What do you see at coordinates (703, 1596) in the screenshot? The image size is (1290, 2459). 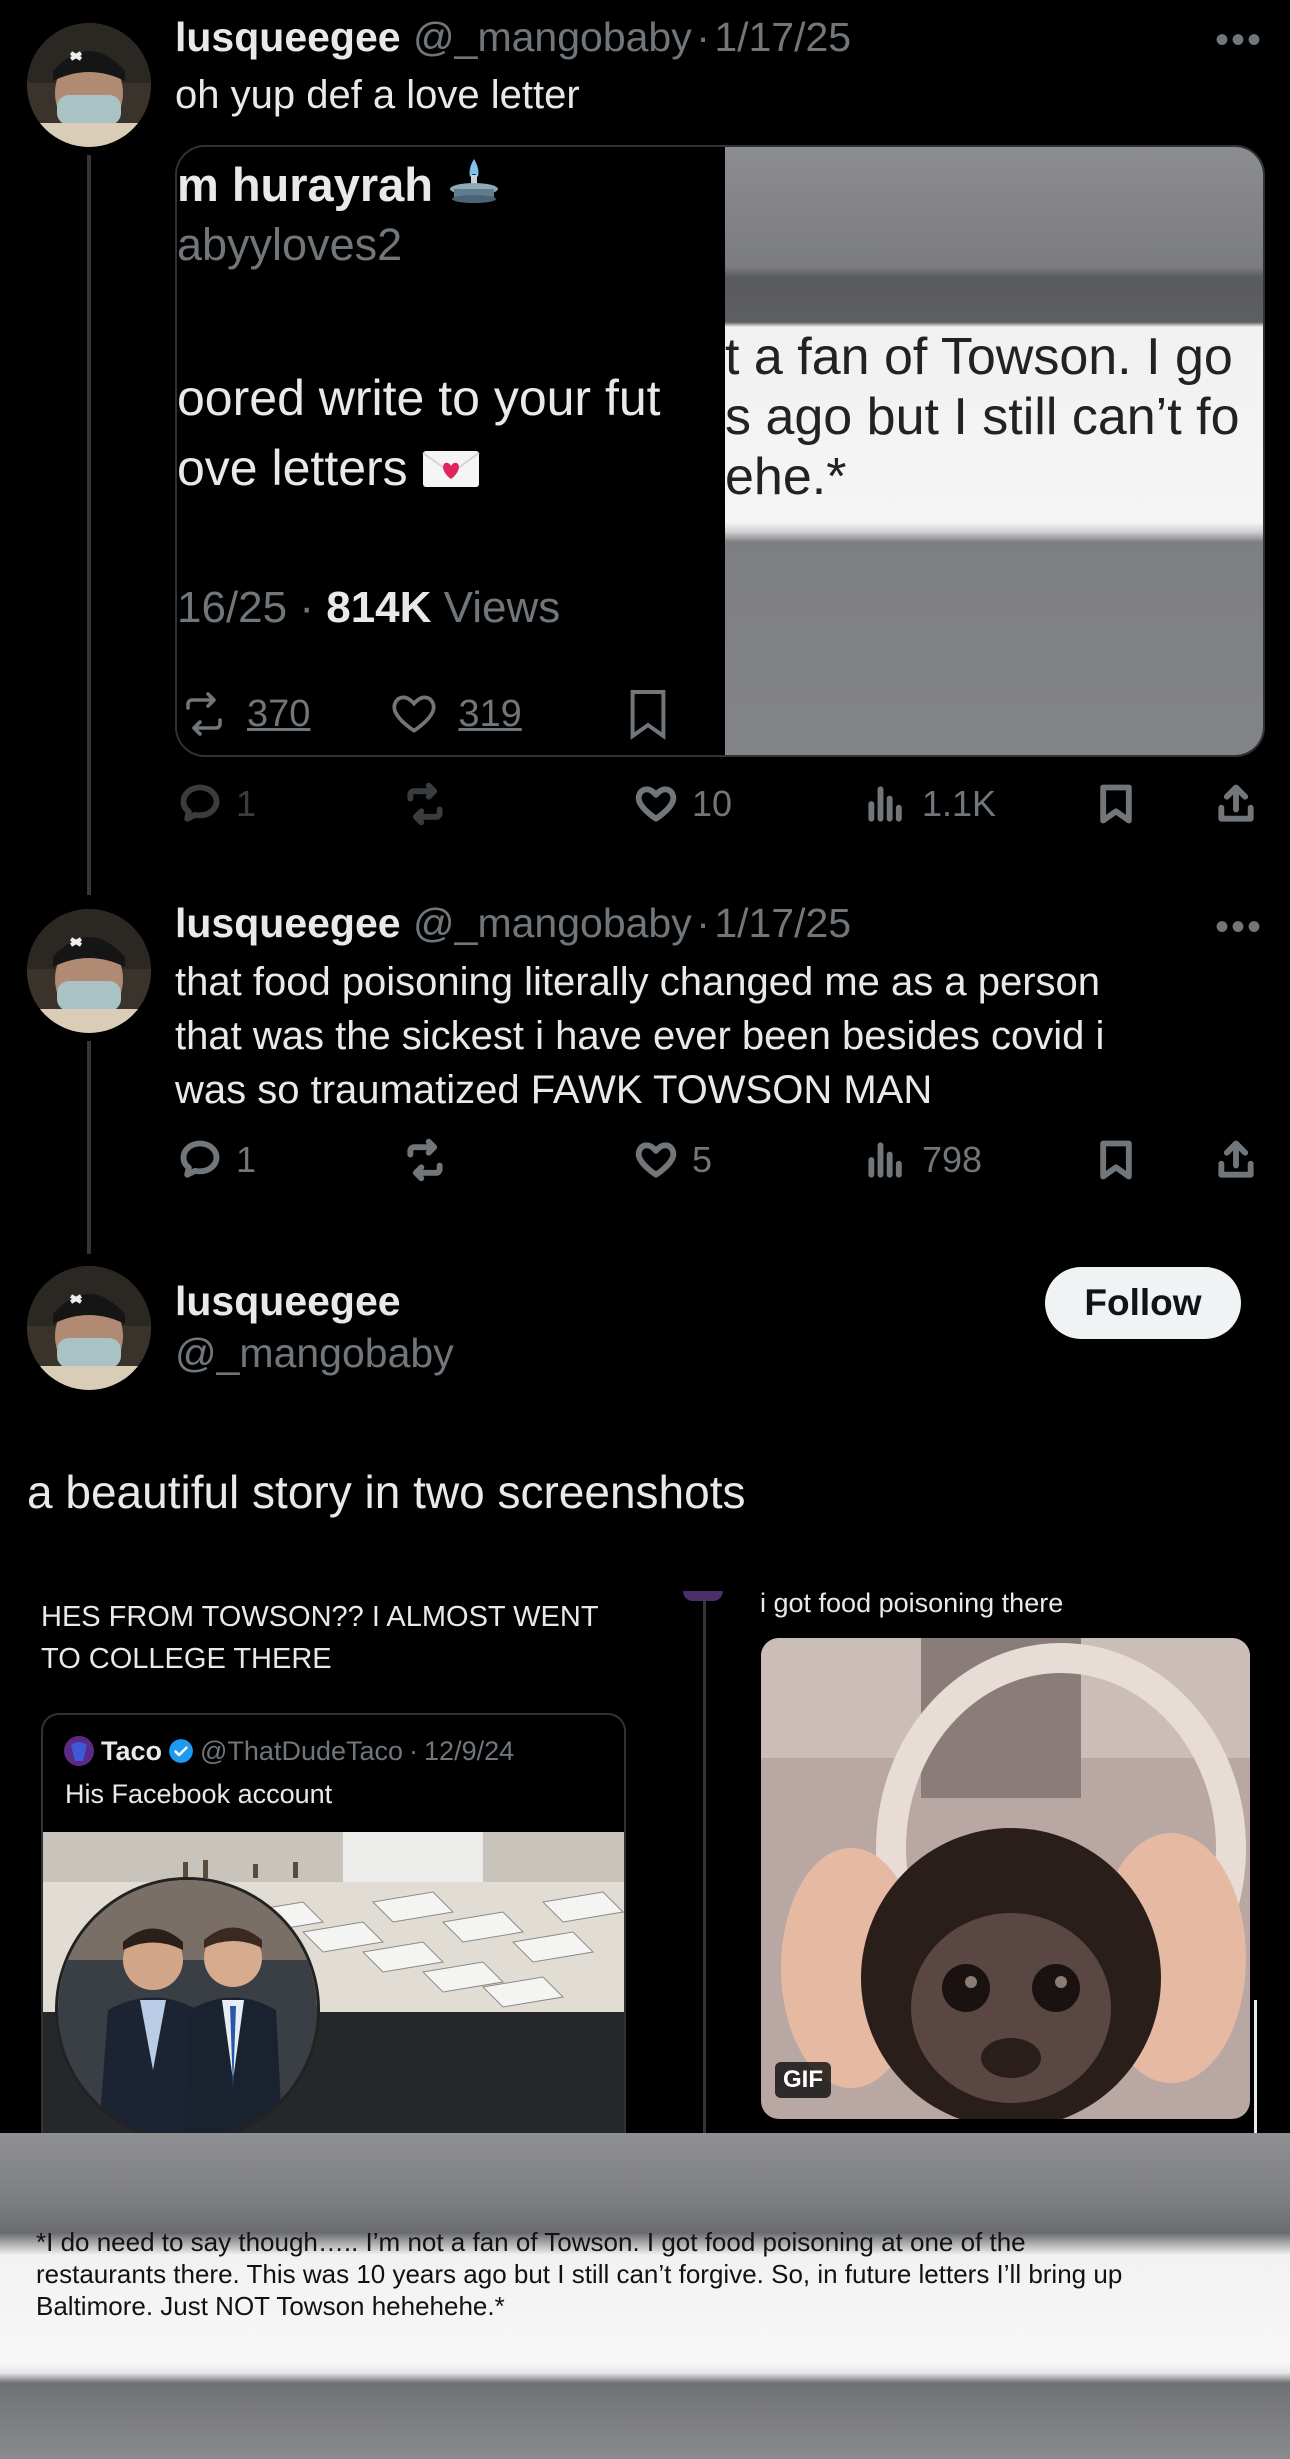 I see `avatar-edge` at bounding box center [703, 1596].